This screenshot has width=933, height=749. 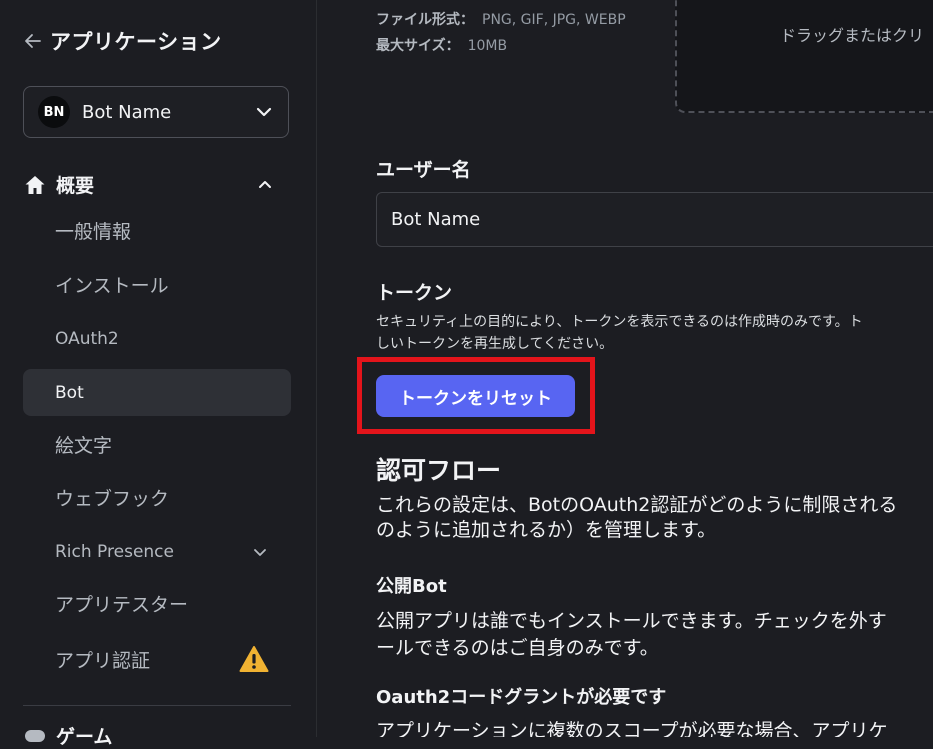 I want to click on sidebar-item-general-info: 一般情報, so click(x=157, y=230).